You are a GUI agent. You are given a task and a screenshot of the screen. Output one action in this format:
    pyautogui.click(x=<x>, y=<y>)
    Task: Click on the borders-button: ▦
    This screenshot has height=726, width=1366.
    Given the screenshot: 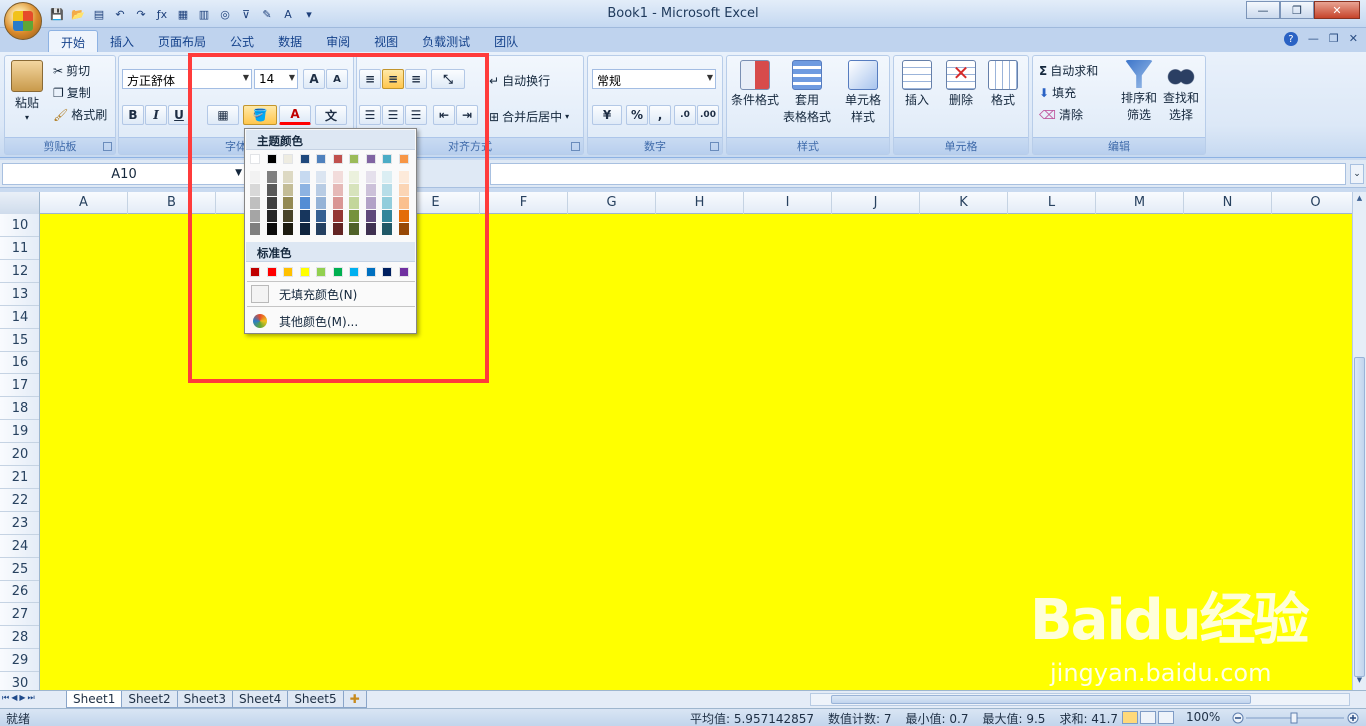 What is the action you would take?
    pyautogui.click(x=223, y=115)
    